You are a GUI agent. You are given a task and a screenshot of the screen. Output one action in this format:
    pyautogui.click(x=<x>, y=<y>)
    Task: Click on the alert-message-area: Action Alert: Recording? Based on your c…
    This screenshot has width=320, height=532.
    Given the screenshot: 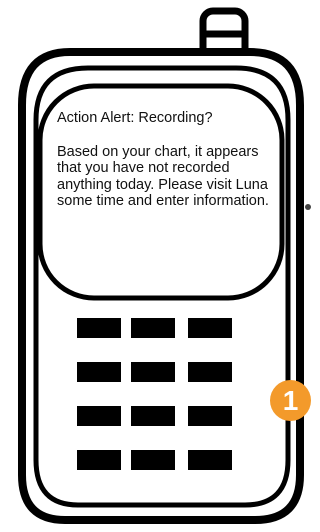 What is the action you would take?
    pyautogui.click(x=164, y=160)
    